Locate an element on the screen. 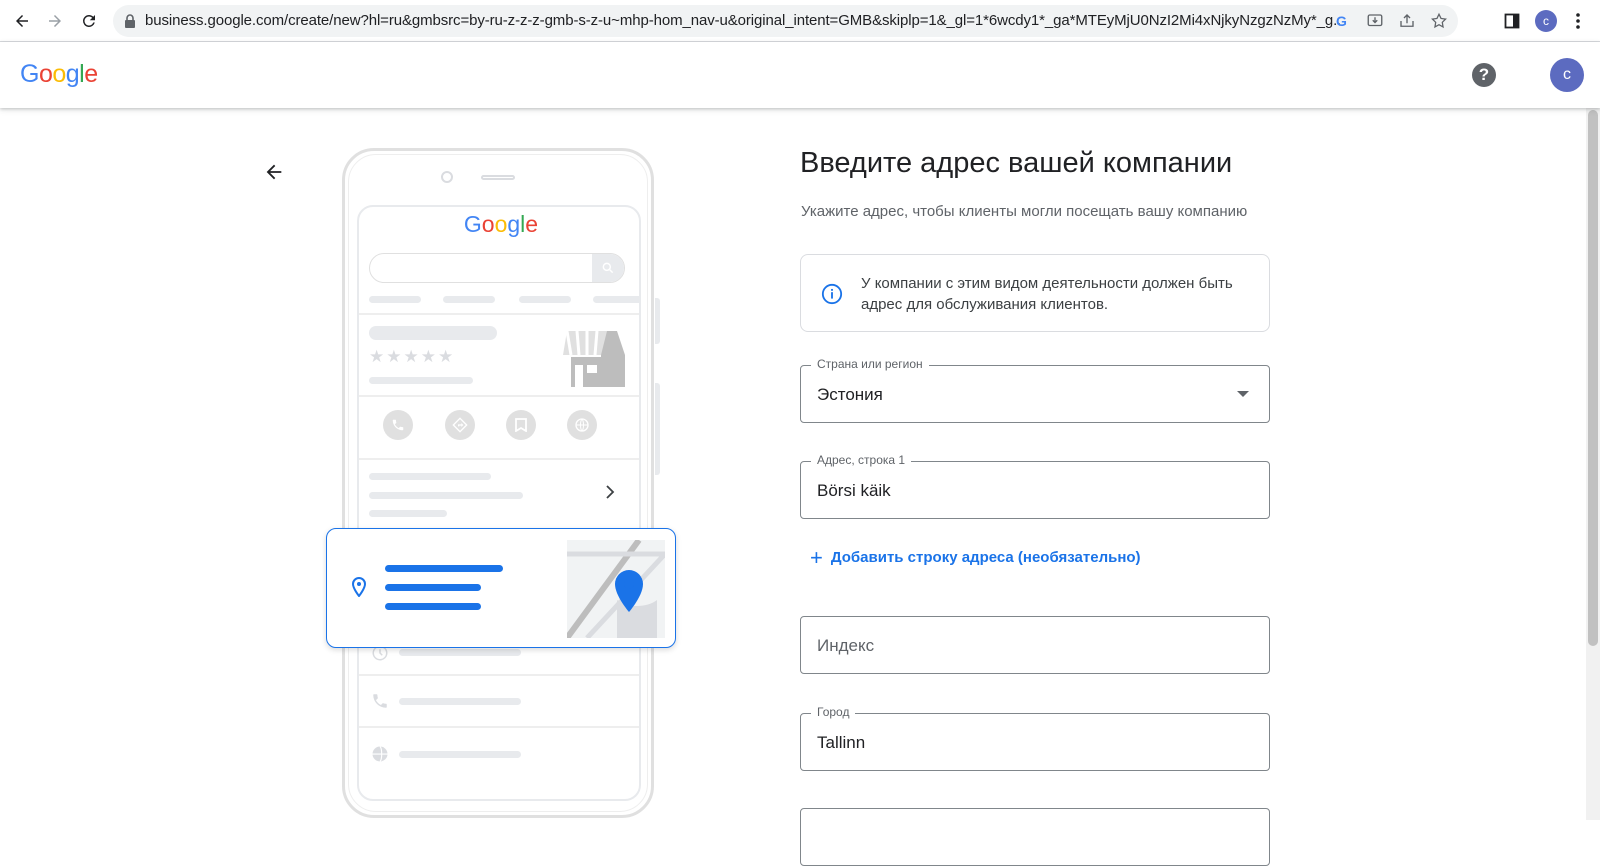 The width and height of the screenshot is (1600, 866). arrow-back-icon is located at coordinates (274, 172).